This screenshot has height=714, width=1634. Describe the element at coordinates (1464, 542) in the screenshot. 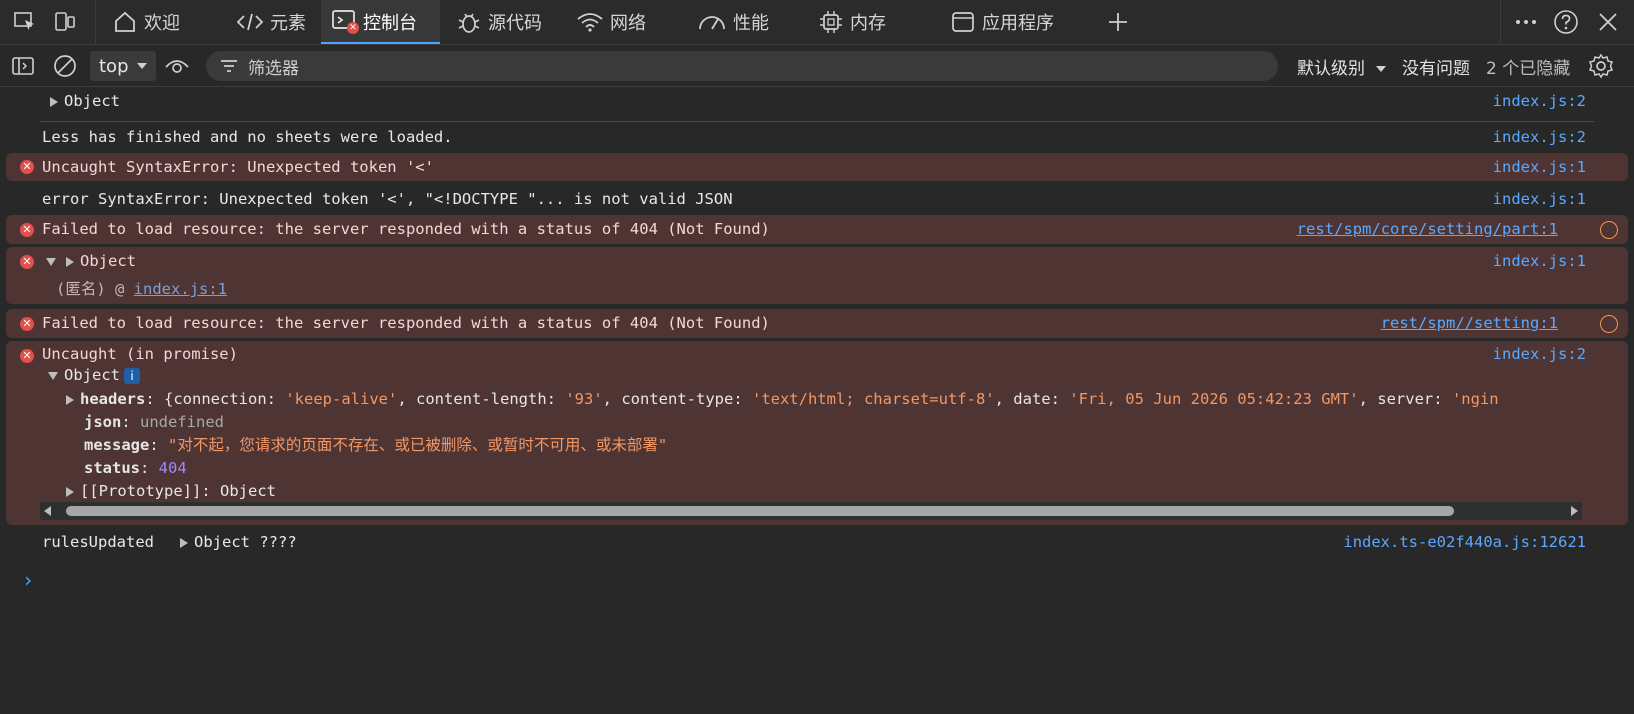

I see `source-link: index.ts-e02f440a.js:12621` at that location.